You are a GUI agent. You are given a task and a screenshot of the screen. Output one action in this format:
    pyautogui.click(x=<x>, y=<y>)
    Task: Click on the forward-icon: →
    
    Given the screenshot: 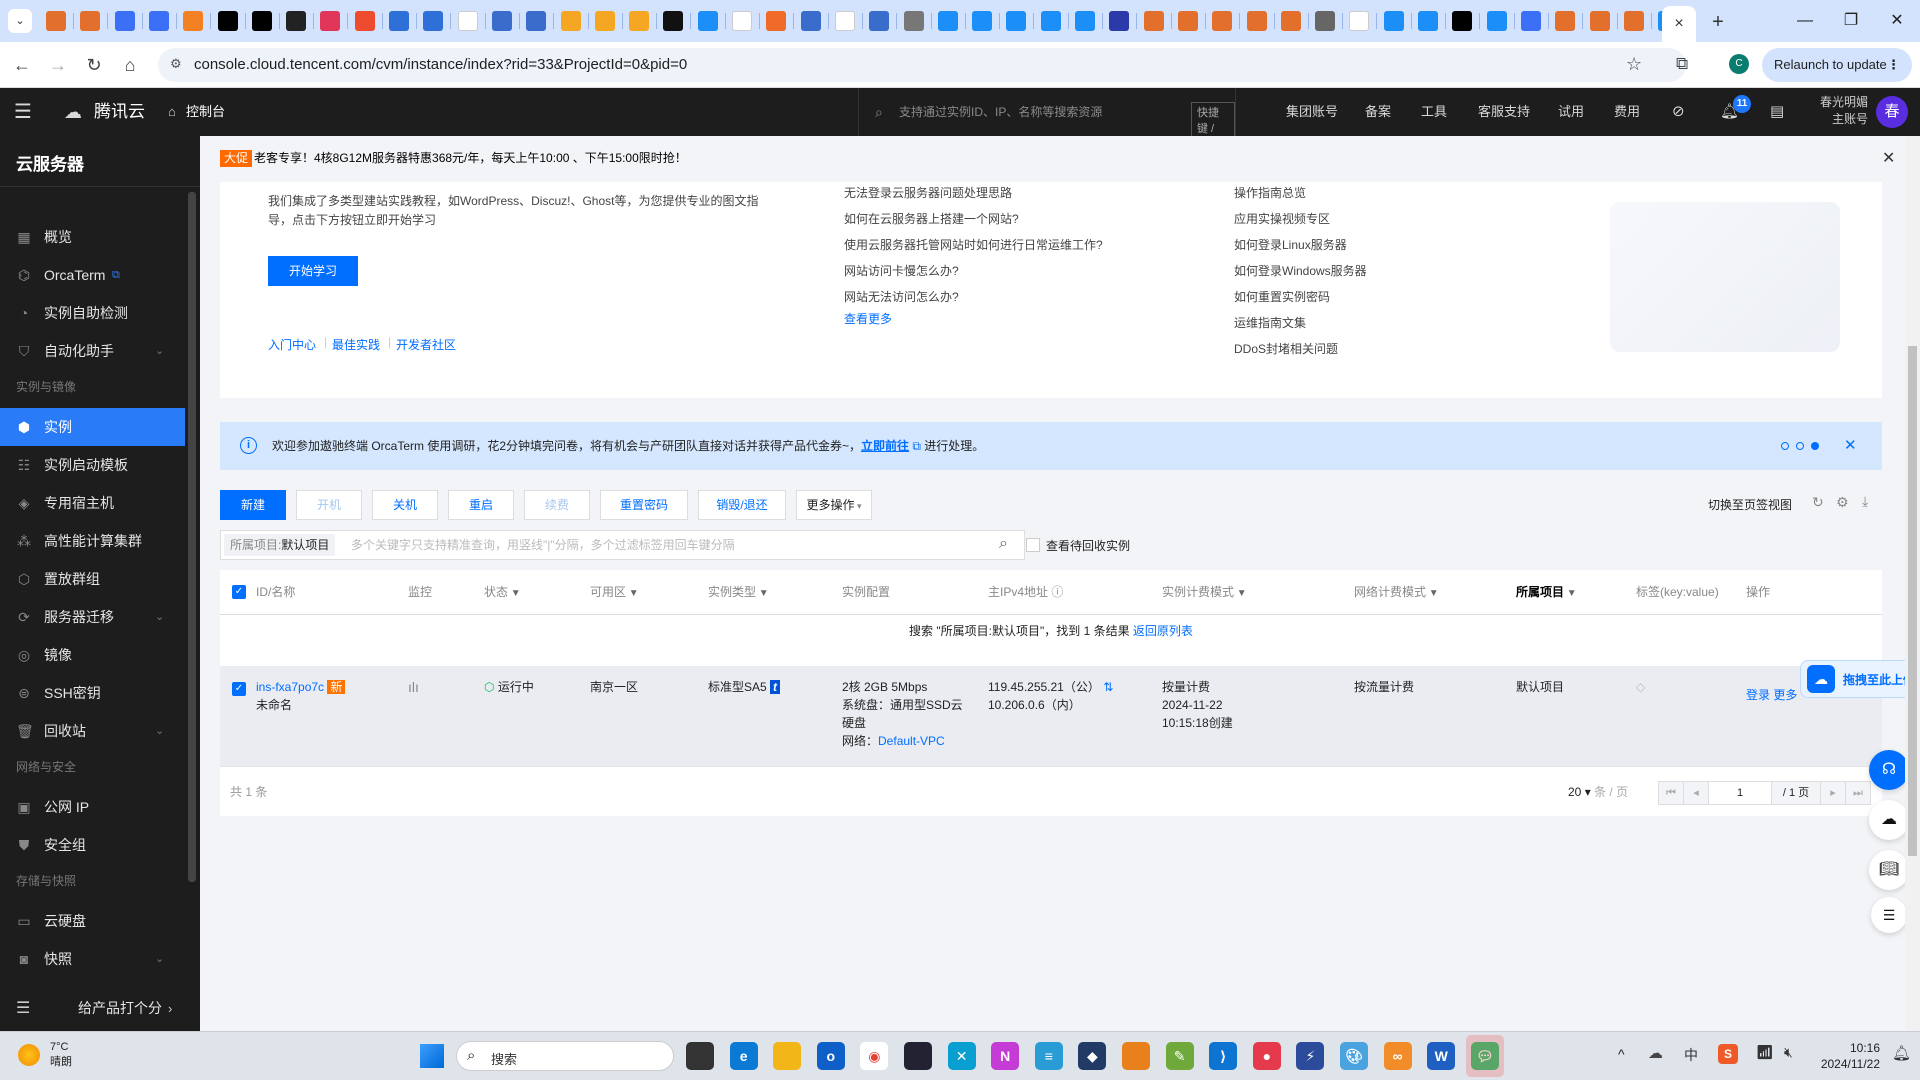 What is the action you would take?
    pyautogui.click(x=58, y=65)
    